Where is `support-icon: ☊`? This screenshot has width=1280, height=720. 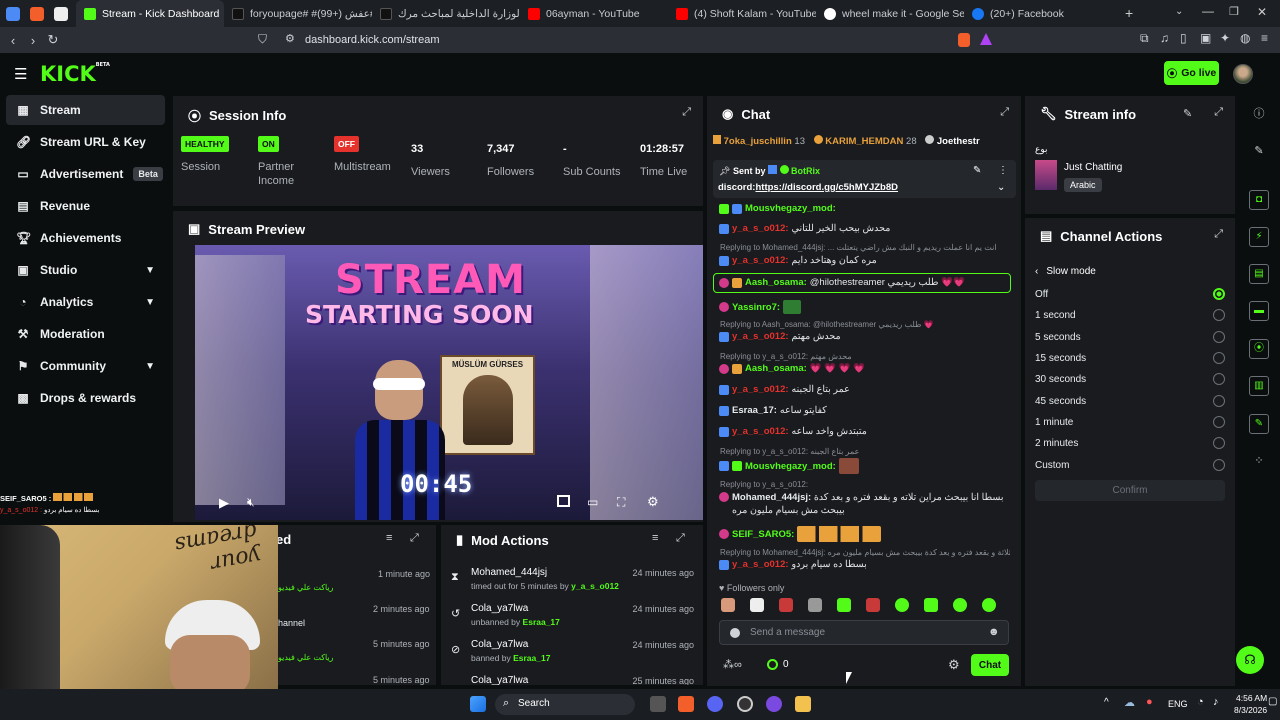
support-icon: ☊ is located at coordinates (1250, 660).